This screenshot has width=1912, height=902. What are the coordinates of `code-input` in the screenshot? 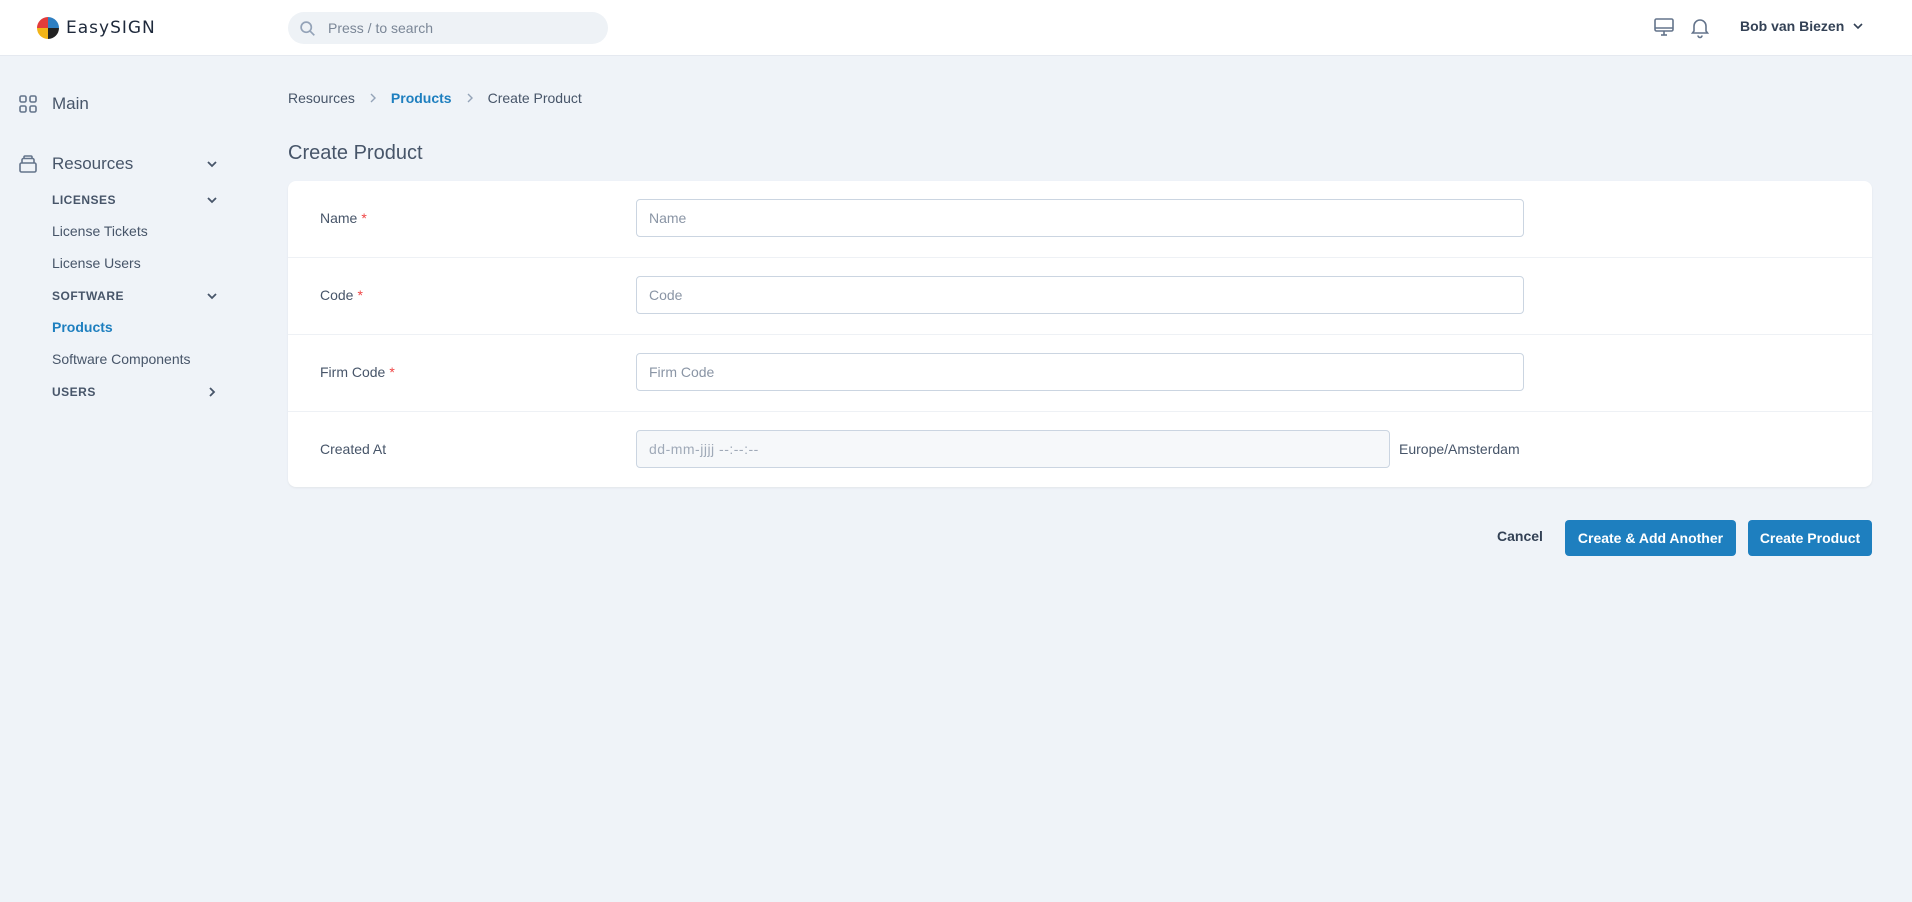 It's located at (1080, 295).